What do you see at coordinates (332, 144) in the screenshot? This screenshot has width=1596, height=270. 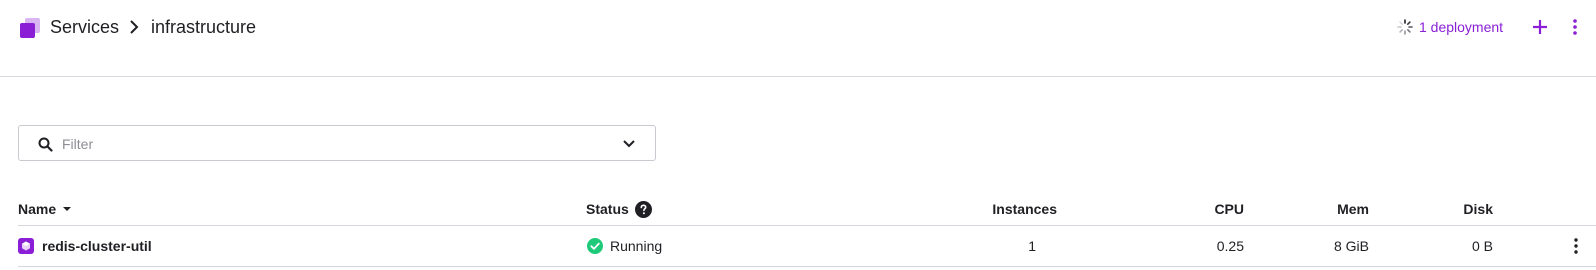 I see `filter-input` at bounding box center [332, 144].